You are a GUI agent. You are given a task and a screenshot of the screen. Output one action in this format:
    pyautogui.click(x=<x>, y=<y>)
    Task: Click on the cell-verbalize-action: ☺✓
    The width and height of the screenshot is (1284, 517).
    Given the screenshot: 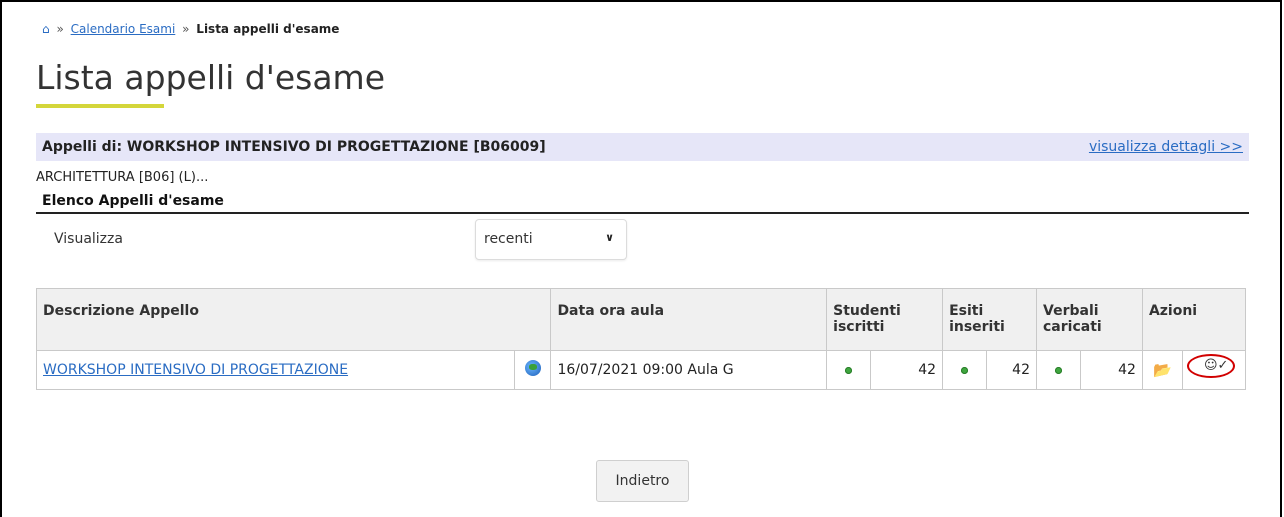 What is the action you would take?
    pyautogui.click(x=1214, y=370)
    